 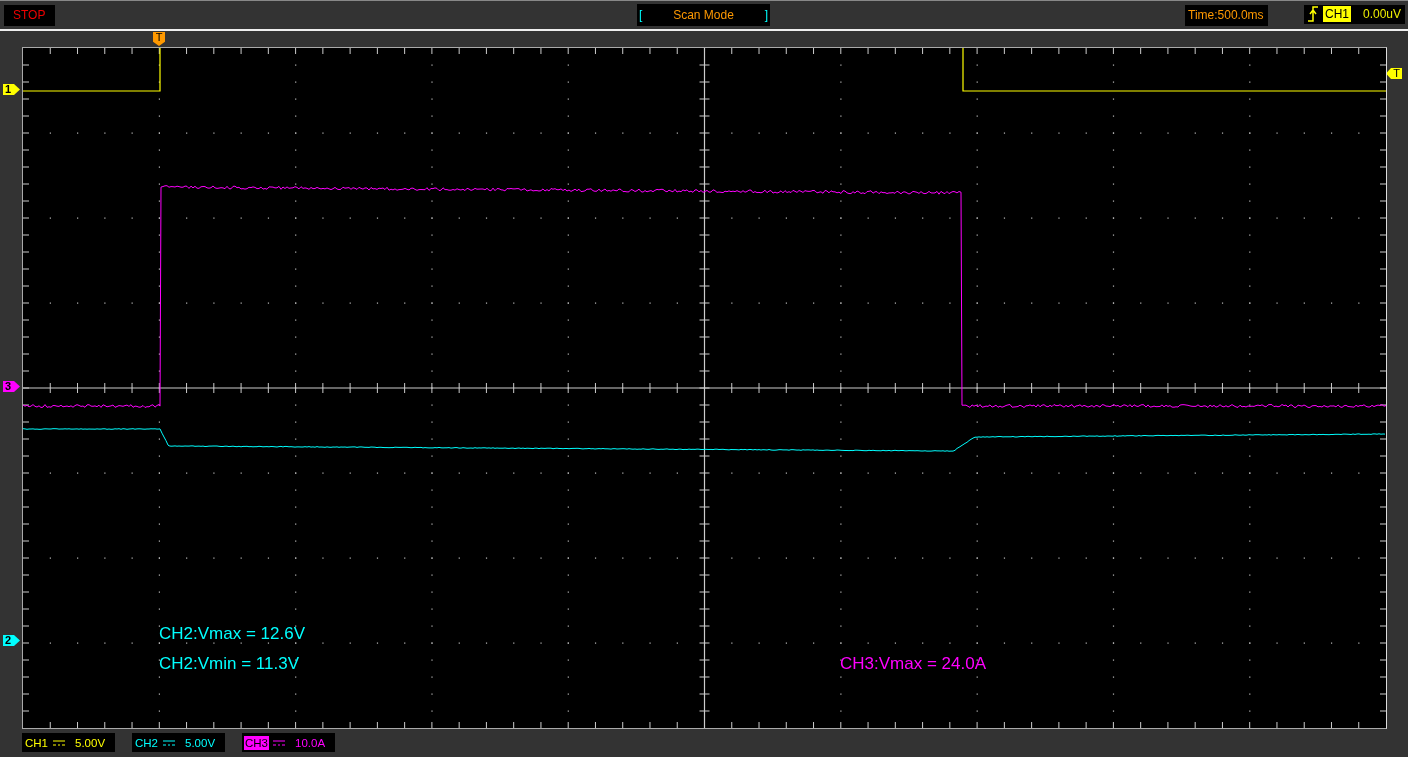 I want to click on trigger-channel: CH1, so click(x=1337, y=14).